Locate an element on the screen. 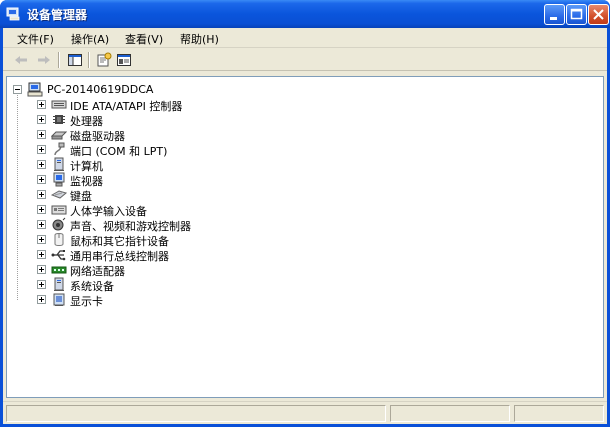  tree-node: 鼠标和其它指针设备 is located at coordinates (207, 240).